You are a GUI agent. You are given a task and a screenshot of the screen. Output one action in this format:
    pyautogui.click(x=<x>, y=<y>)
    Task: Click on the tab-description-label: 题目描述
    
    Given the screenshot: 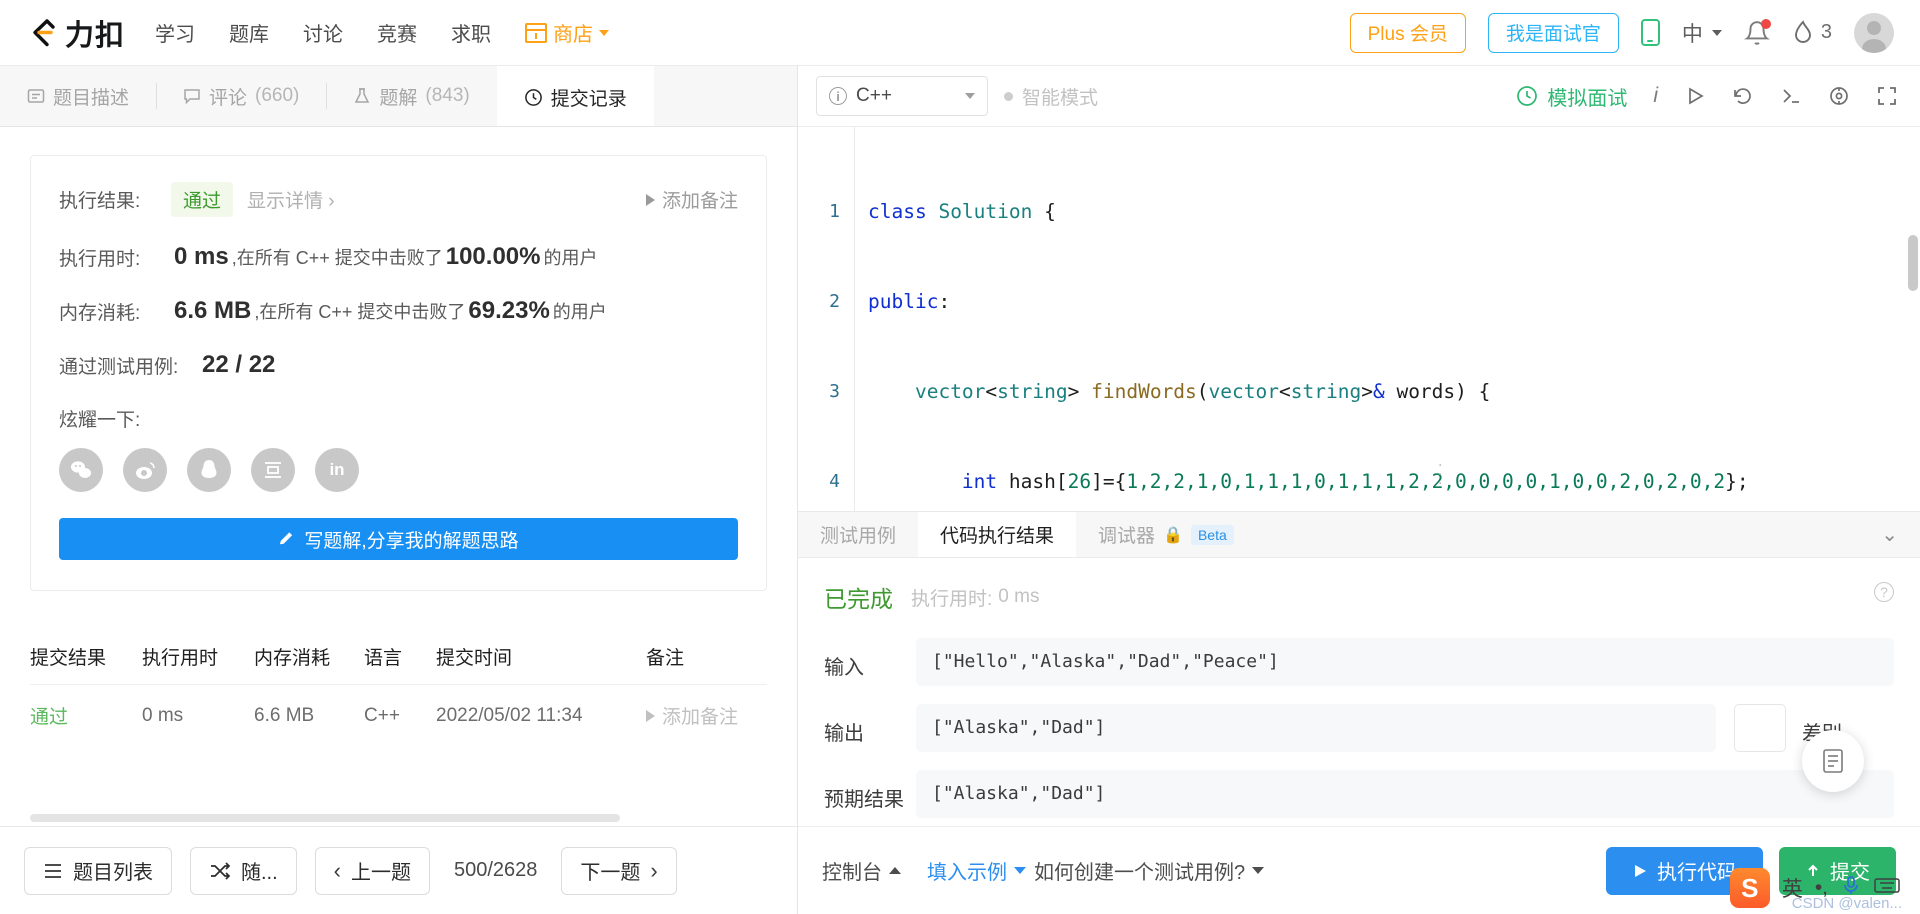 What is the action you would take?
    pyautogui.click(x=91, y=98)
    